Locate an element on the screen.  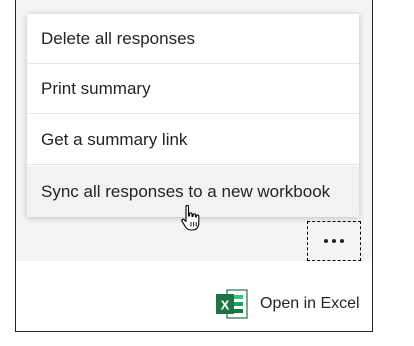
menu-item-label: Sync all responses to a new workbook is located at coordinates (186, 191).